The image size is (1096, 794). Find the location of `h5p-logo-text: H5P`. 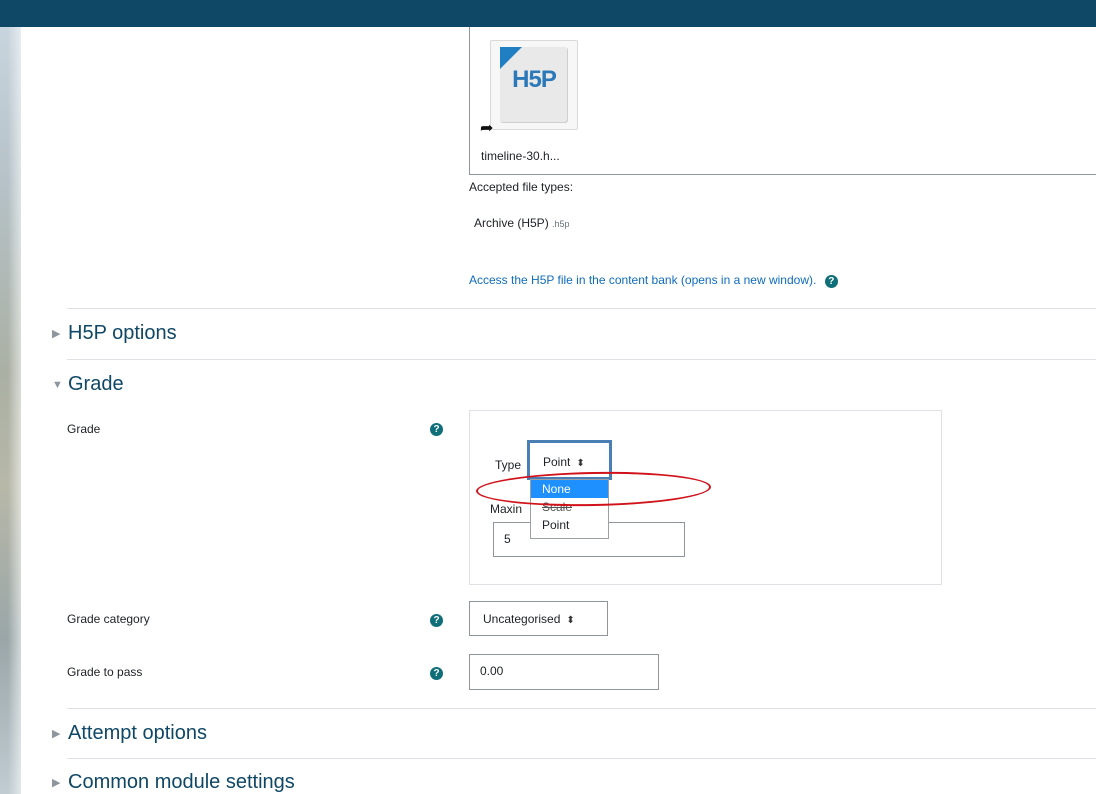

h5p-logo-text: H5P is located at coordinates (534, 79).